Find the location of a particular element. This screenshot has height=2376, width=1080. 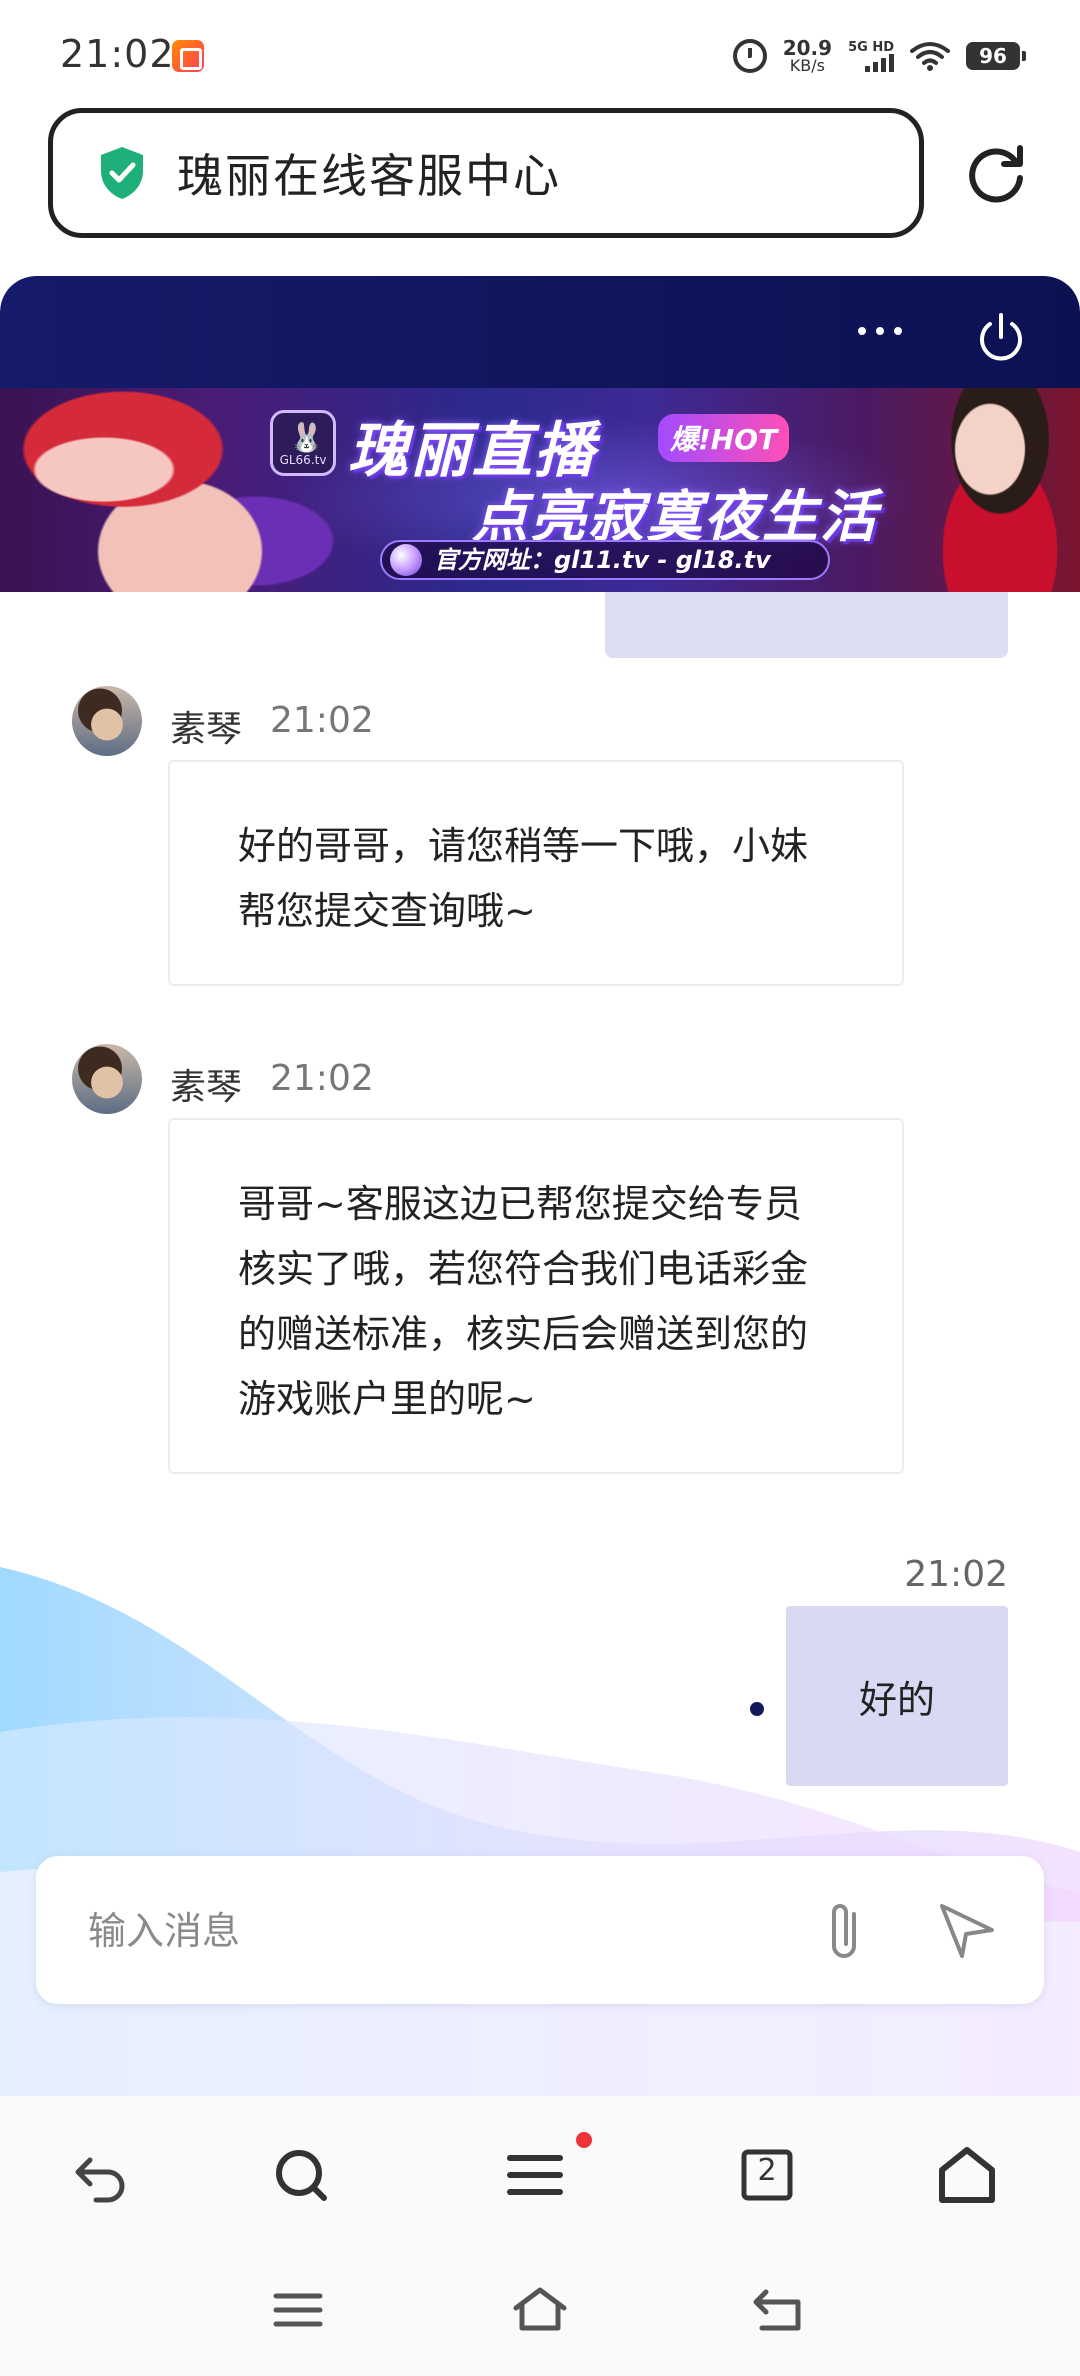

paperclip-icon is located at coordinates (846, 1931).